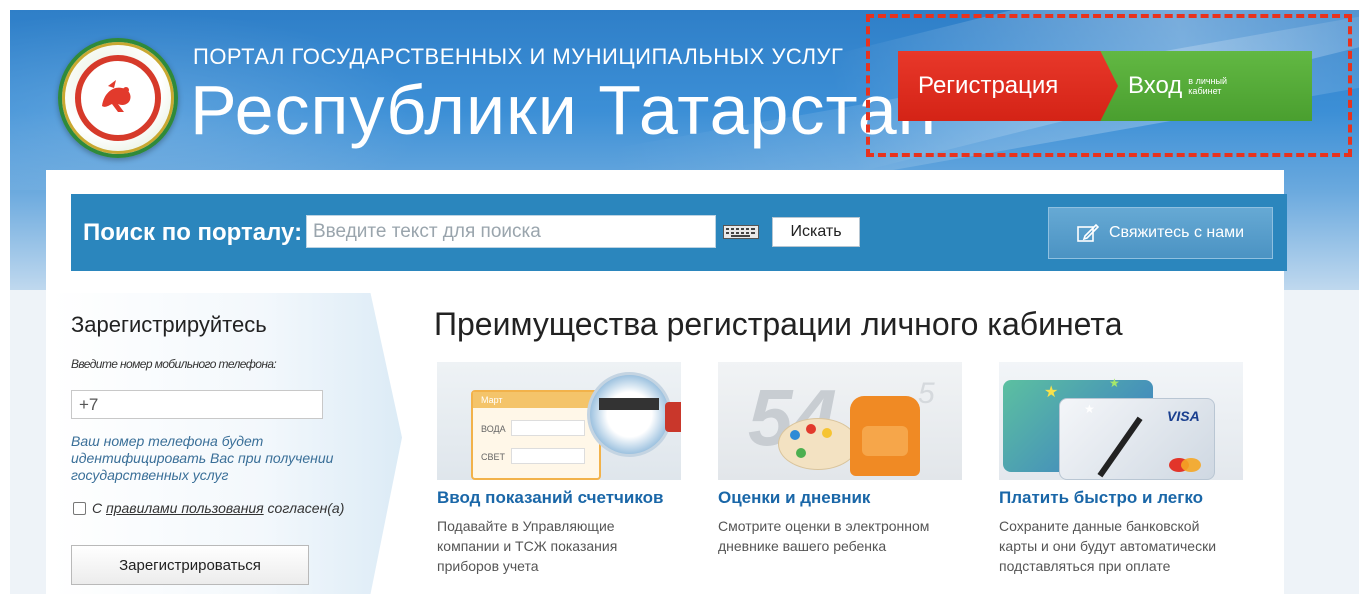  What do you see at coordinates (169, 324) in the screenshot?
I see `registration-title: Зарегистрируйтесь` at bounding box center [169, 324].